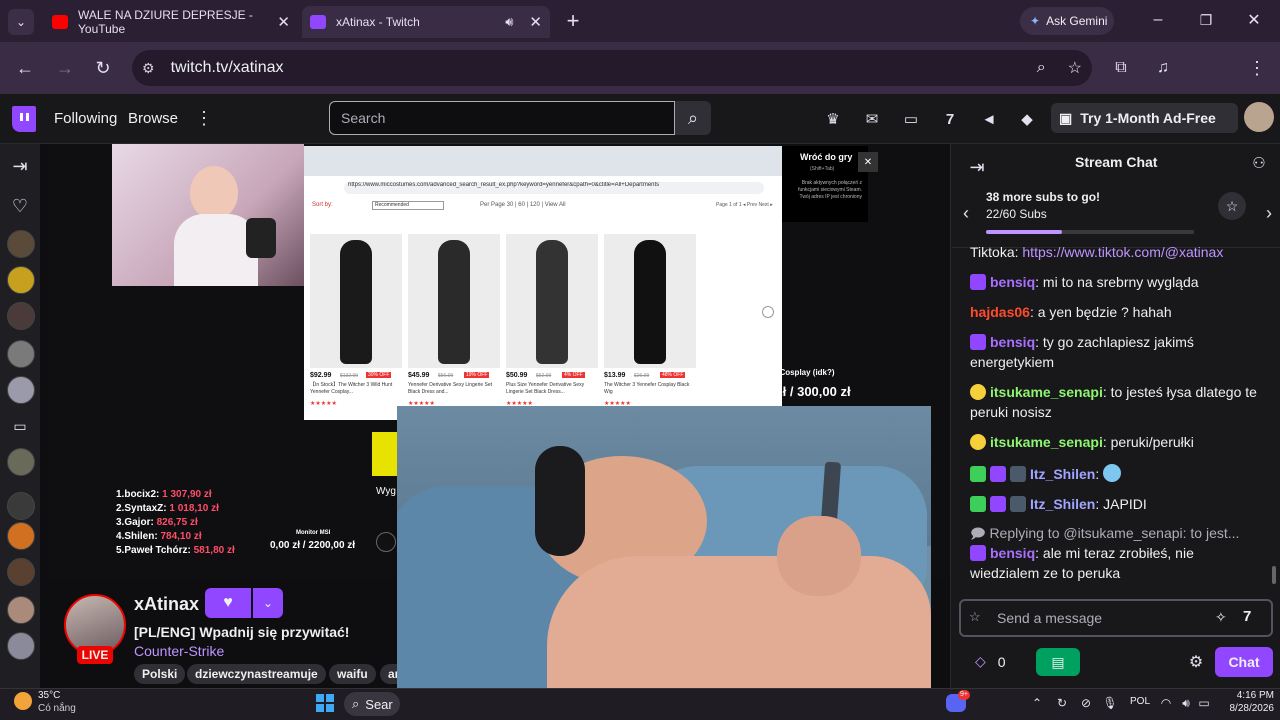 This screenshot has height=720, width=1280. I want to click on prediction-button: ▤, so click(1058, 662).